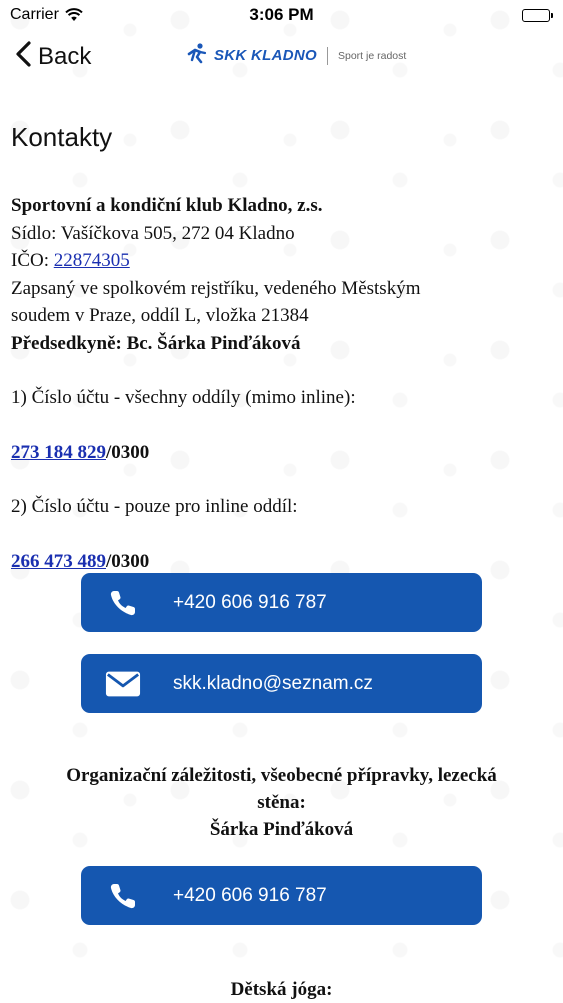 This screenshot has height=1003, width=563. Describe the element at coordinates (160, 315) in the screenshot. I see `registry-line-2: soudem v Praze, oddíl L, vložka 21384` at that location.